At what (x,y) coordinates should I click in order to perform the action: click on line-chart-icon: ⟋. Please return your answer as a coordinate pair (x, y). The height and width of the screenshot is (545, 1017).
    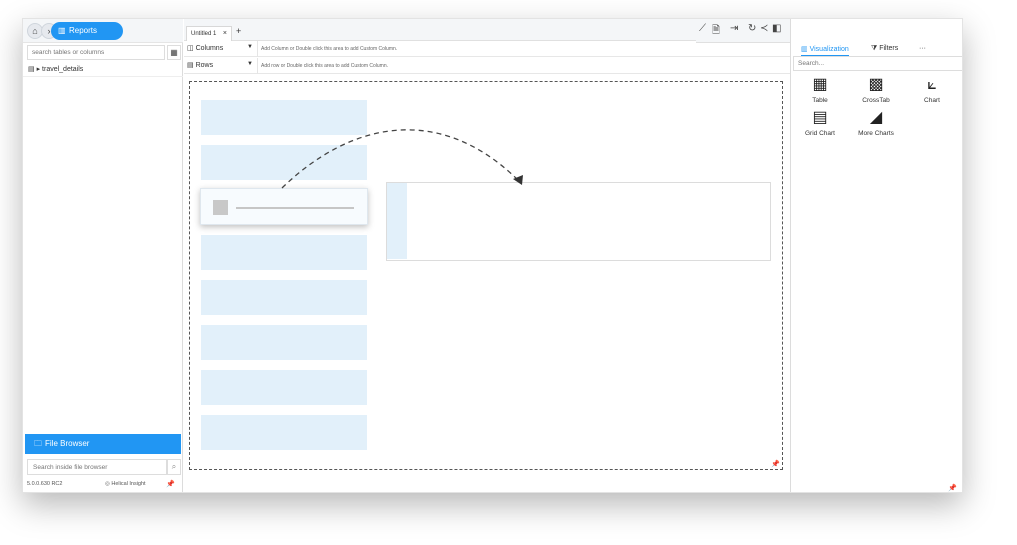
    Looking at the image, I should click on (702, 28).